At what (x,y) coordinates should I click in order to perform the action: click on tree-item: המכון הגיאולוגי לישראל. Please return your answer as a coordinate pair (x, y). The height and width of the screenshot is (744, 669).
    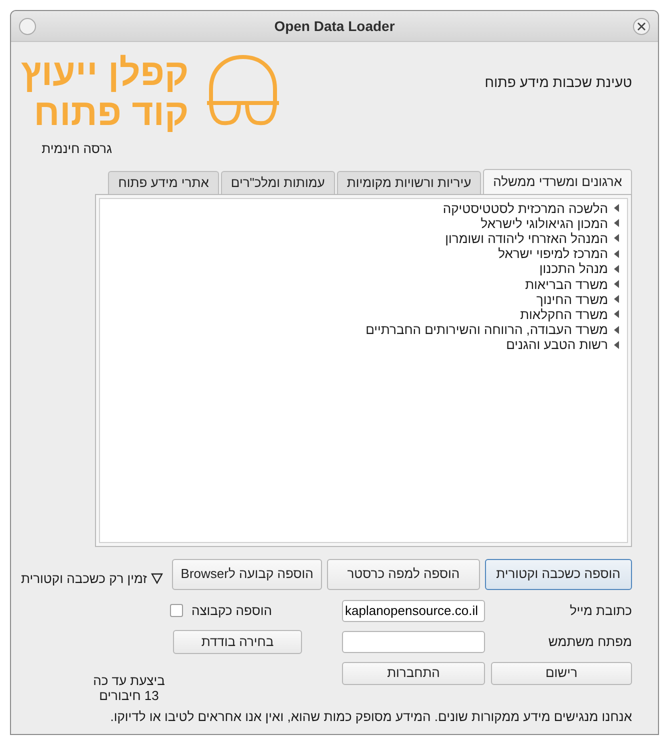
    Looking at the image, I should click on (544, 223).